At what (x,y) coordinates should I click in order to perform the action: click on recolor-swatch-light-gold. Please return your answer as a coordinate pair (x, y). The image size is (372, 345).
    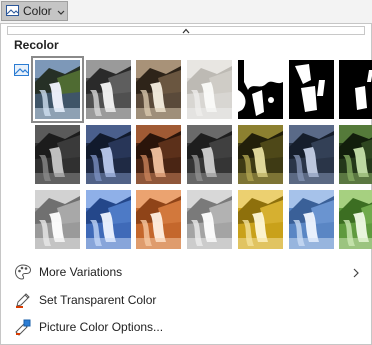
    Looking at the image, I should click on (260, 219).